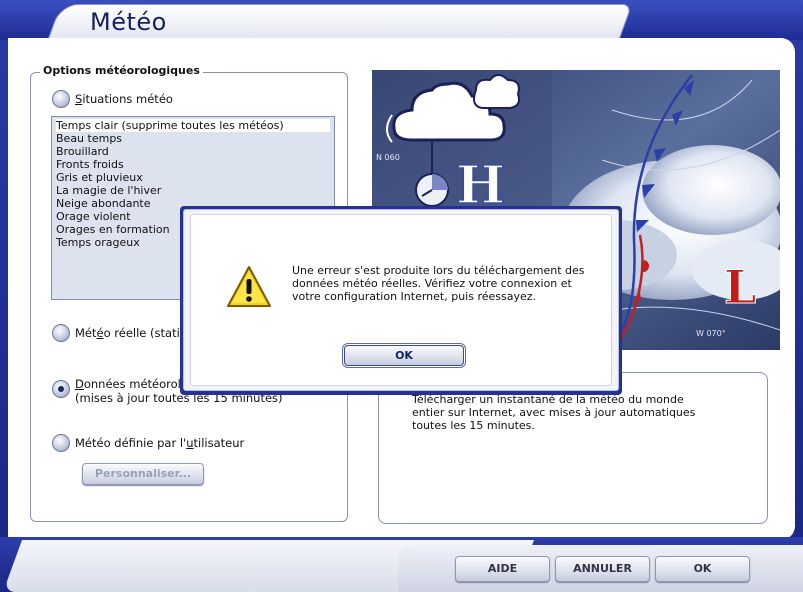 The height and width of the screenshot is (592, 803). What do you see at coordinates (82, 151) in the screenshot?
I see `list-item: Brouillard` at bounding box center [82, 151].